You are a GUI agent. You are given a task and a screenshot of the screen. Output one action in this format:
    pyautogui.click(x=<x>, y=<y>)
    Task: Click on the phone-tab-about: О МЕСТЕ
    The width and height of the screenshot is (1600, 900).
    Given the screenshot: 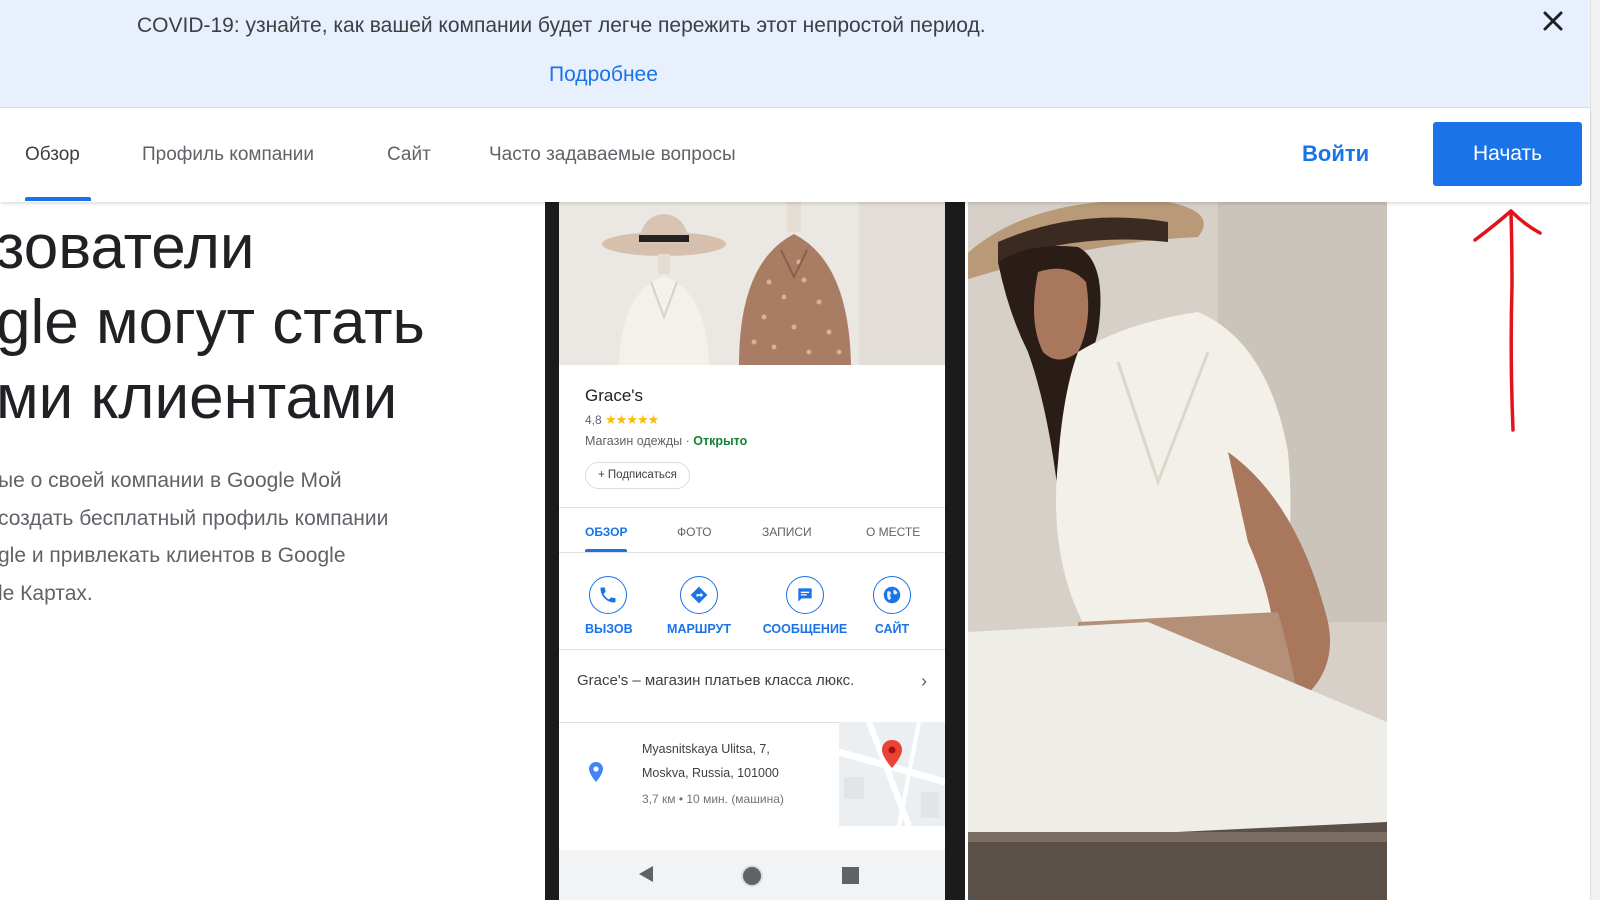 What is the action you would take?
    pyautogui.click(x=893, y=532)
    